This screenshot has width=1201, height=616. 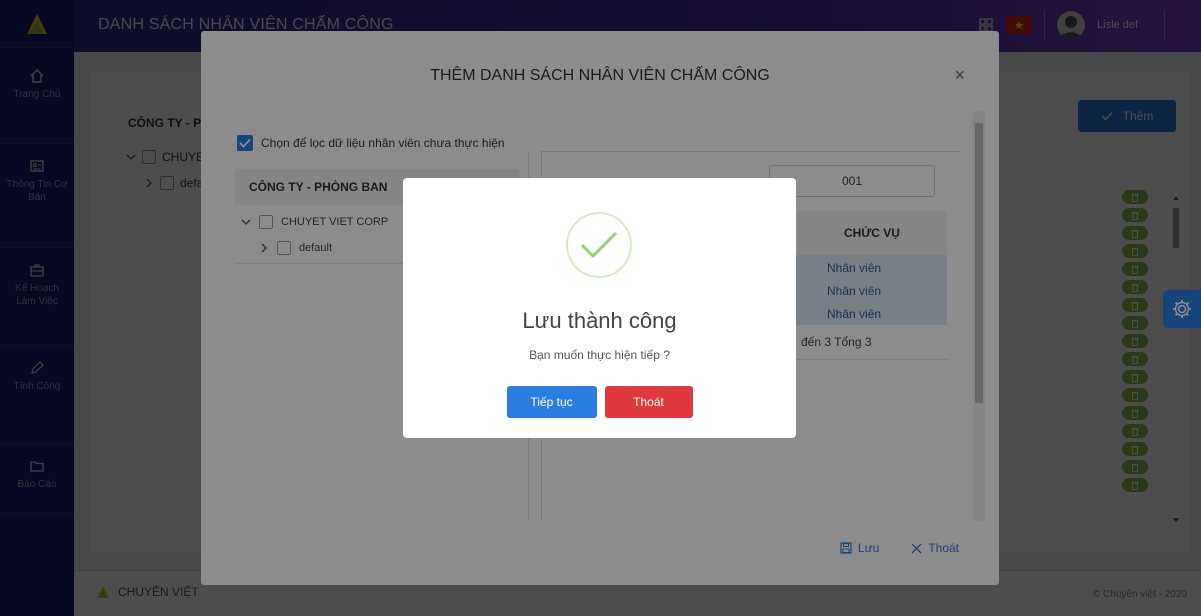 What do you see at coordinates (599, 402) in the screenshot?
I see `dialog-buttons: Tiếp tục Thoát` at bounding box center [599, 402].